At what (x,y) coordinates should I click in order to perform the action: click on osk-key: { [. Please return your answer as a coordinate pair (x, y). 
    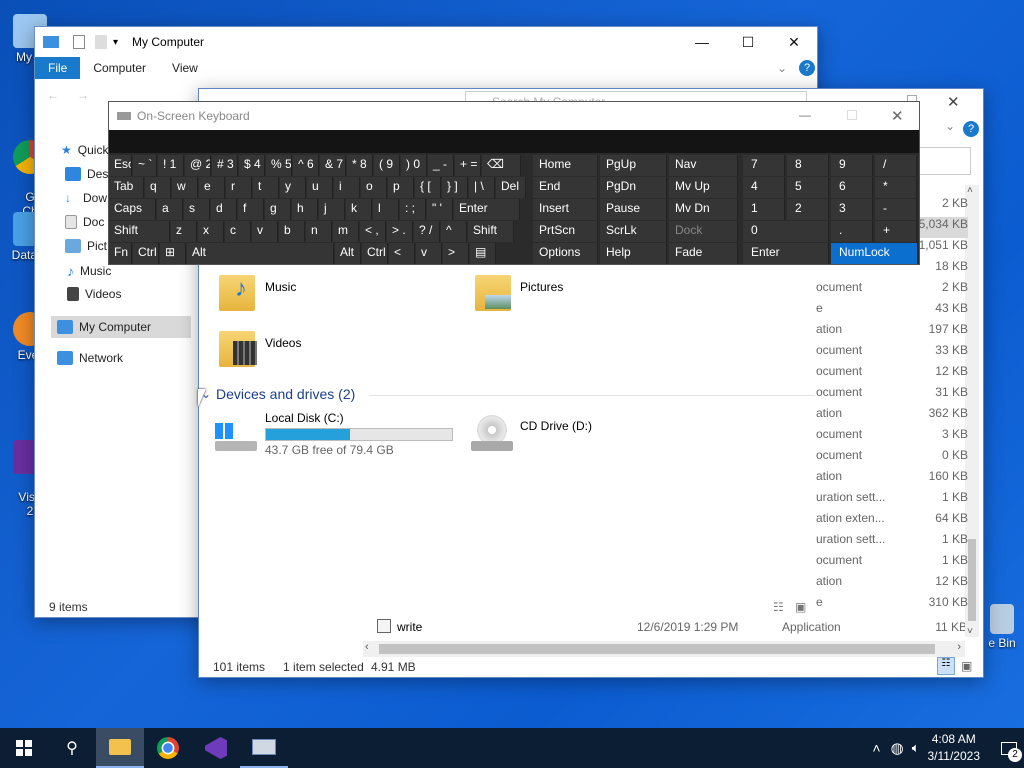
    Looking at the image, I should click on (428, 187).